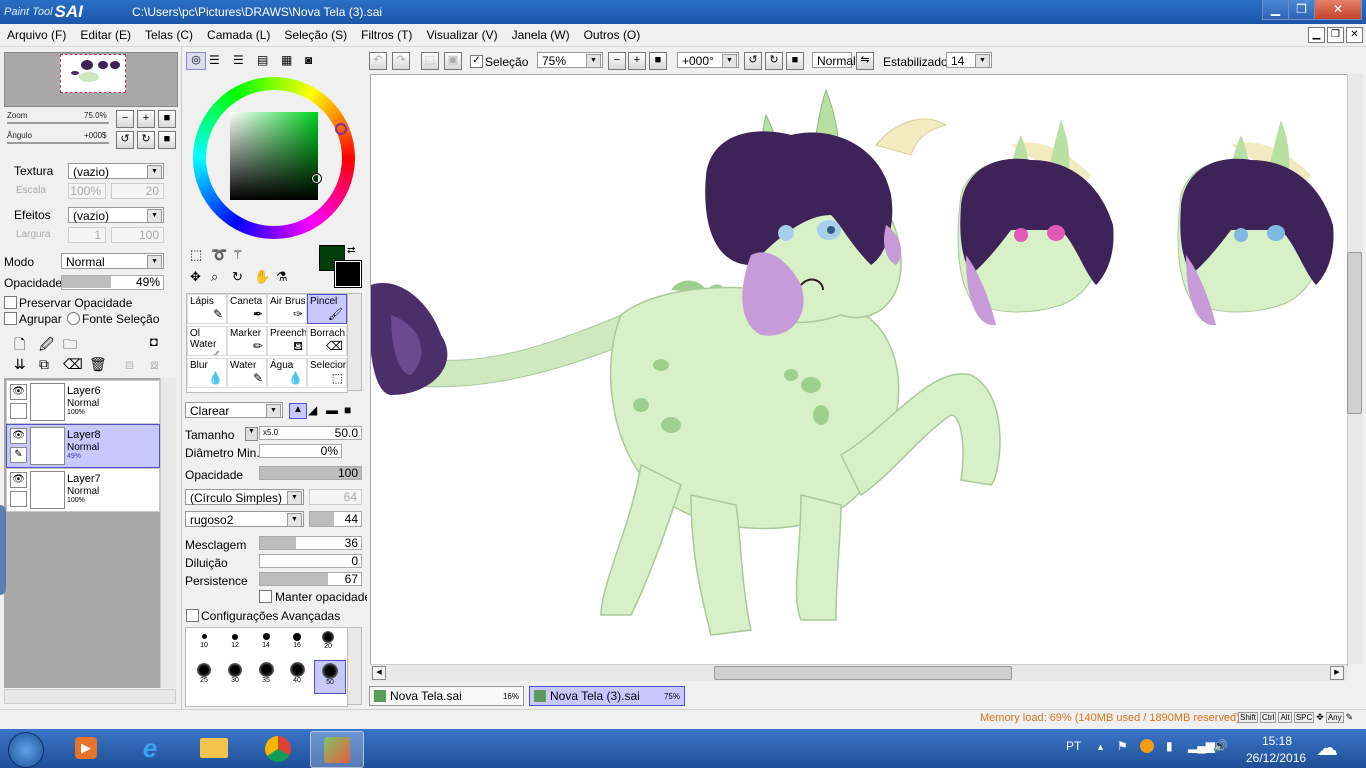  Describe the element at coordinates (1220, 746) in the screenshot. I see `volume-icon: 🔊` at that location.